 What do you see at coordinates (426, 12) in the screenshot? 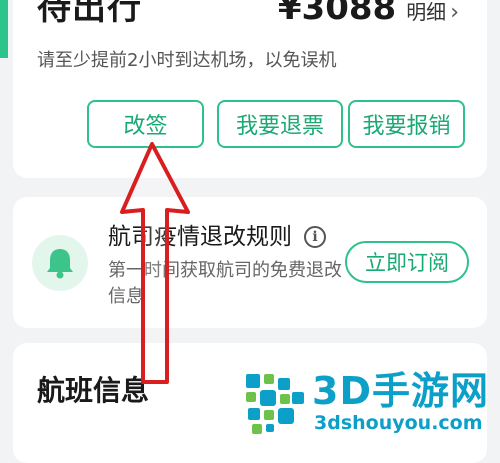
I see `detail-label: 明细` at bounding box center [426, 12].